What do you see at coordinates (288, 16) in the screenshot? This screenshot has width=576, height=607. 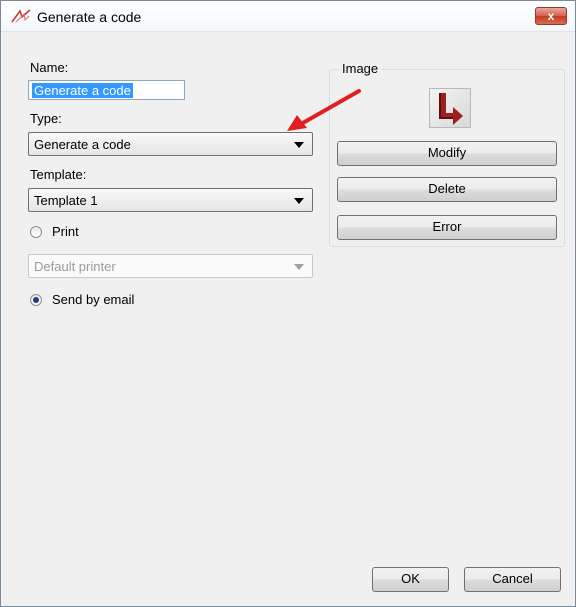 I see `title-bar: Generate a code x` at bounding box center [288, 16].